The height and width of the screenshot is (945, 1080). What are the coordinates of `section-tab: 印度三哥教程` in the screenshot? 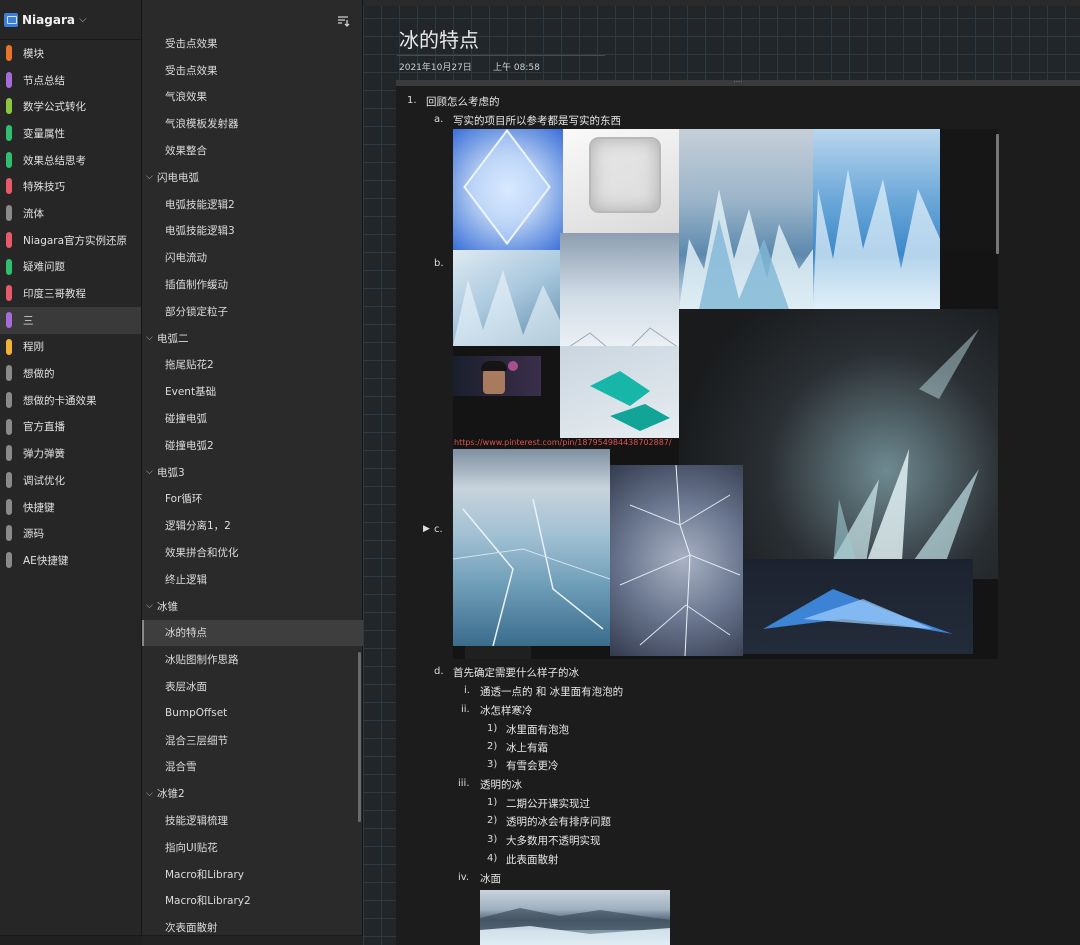 It's located at (70, 293).